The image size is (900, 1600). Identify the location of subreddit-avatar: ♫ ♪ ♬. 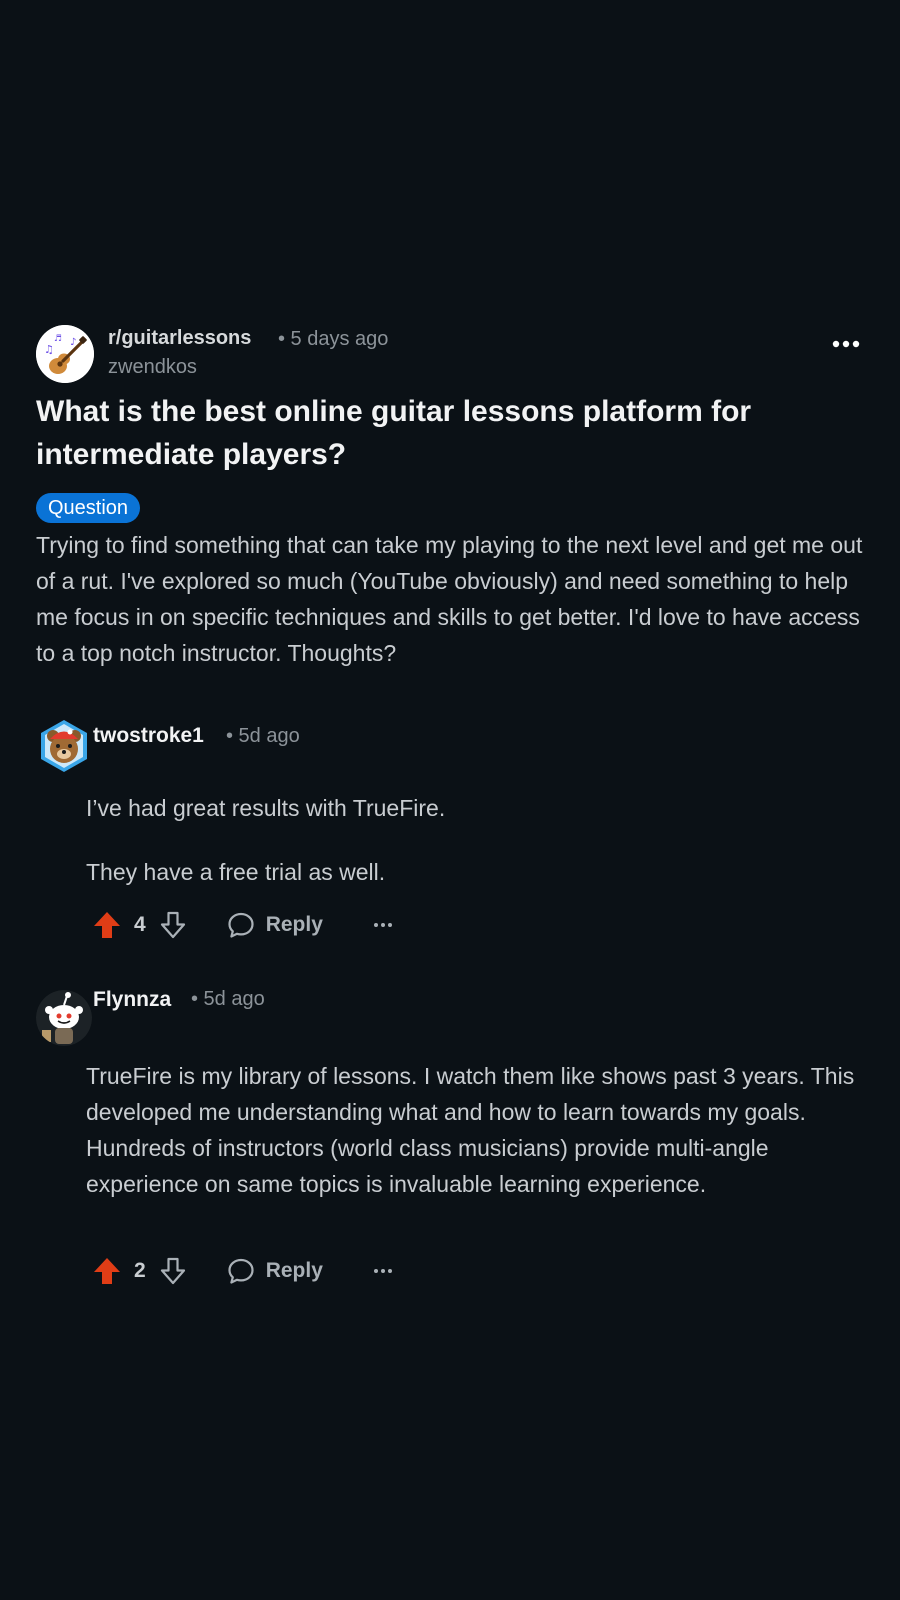
(65, 354).